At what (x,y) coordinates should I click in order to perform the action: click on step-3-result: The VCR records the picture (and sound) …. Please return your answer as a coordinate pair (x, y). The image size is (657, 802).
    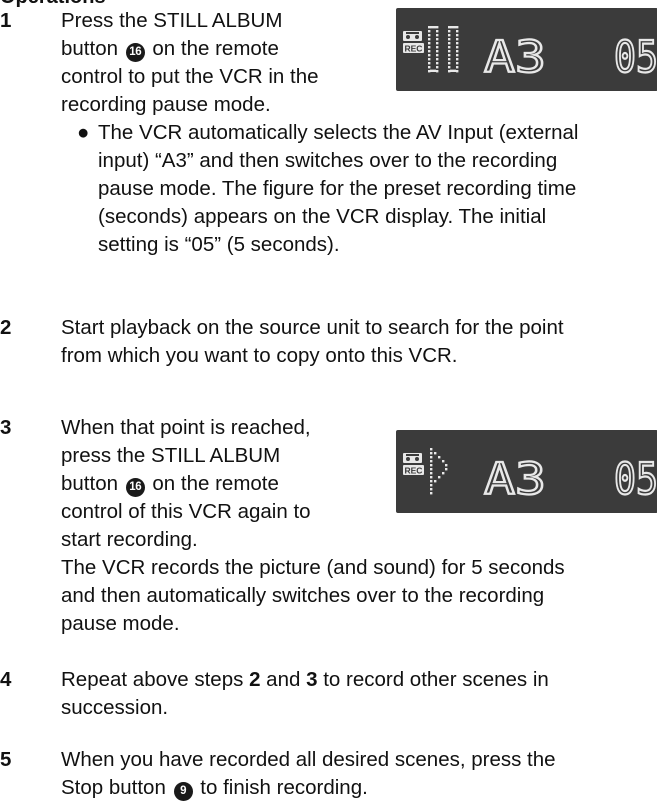
    Looking at the image, I should click on (313, 595).